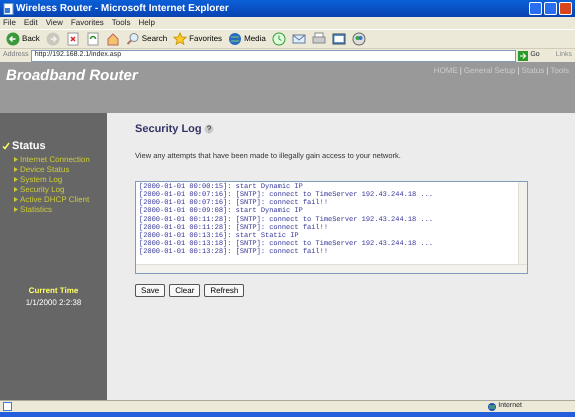  Describe the element at coordinates (121, 23) in the screenshot. I see `menu-item: Tools` at that location.